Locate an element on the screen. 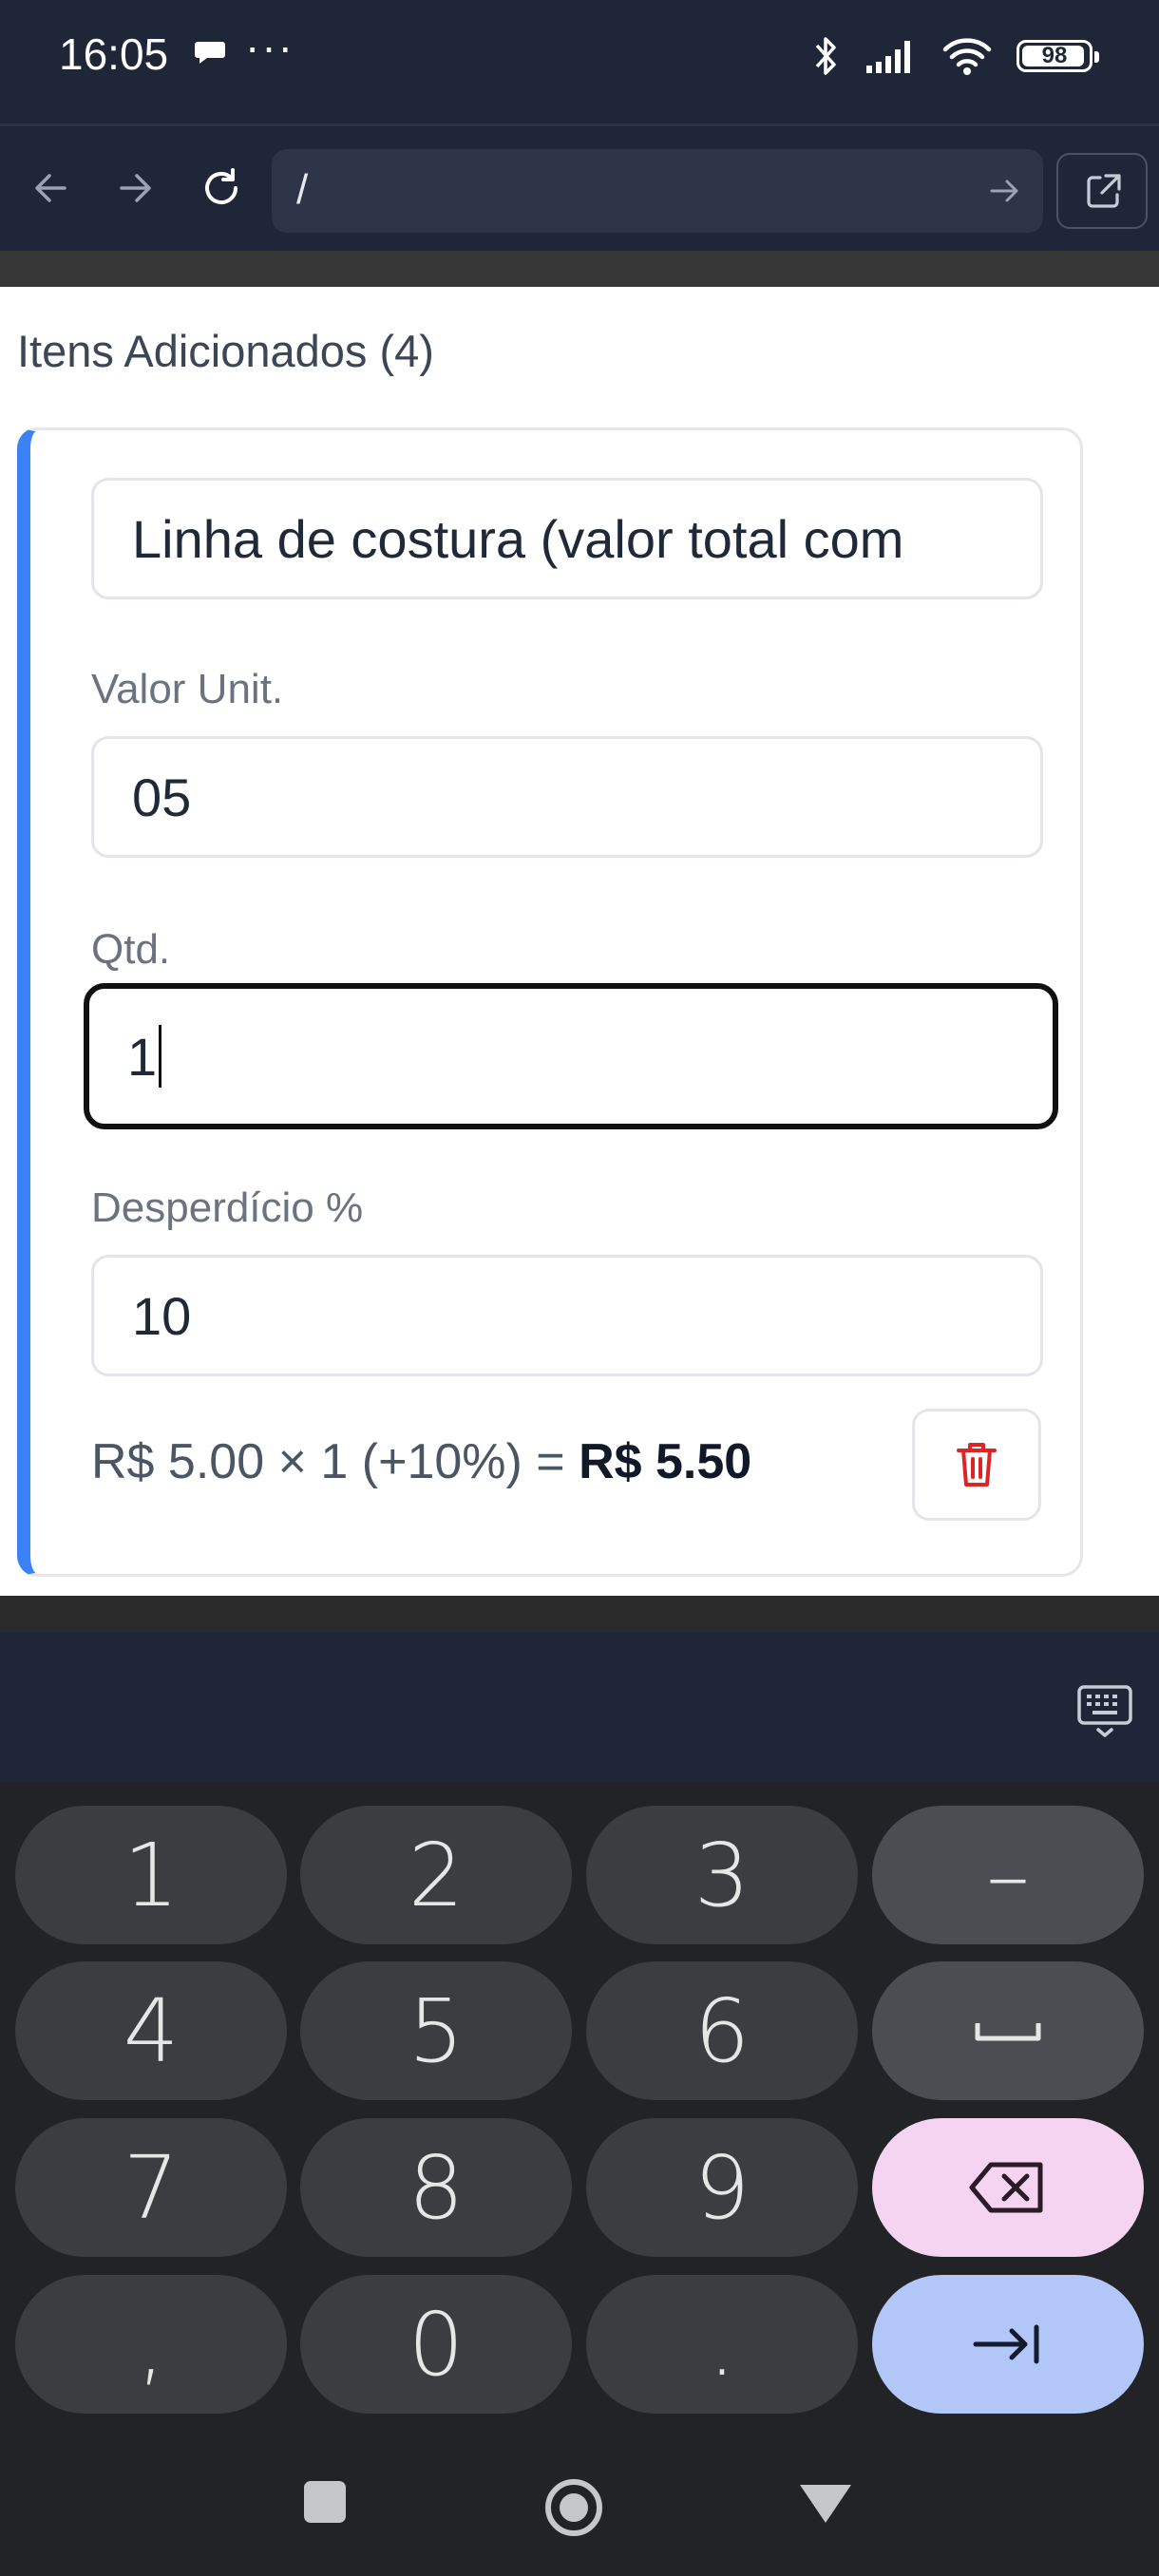 The height and width of the screenshot is (2576, 1159). summary-formula: R$ 5.00 × 1 (+10%) = is located at coordinates (335, 1461).